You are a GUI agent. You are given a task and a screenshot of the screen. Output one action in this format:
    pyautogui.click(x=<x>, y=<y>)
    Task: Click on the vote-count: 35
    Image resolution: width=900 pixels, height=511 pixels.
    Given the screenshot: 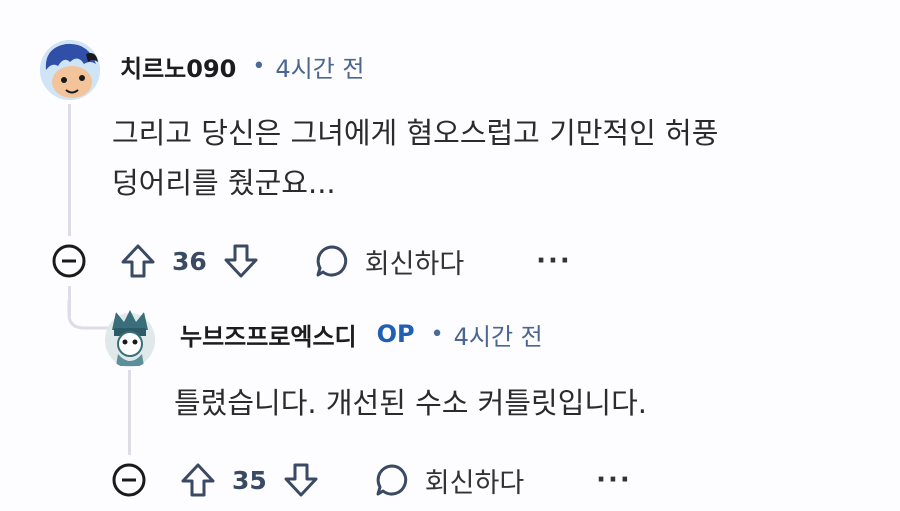 What is the action you would take?
    pyautogui.click(x=249, y=480)
    